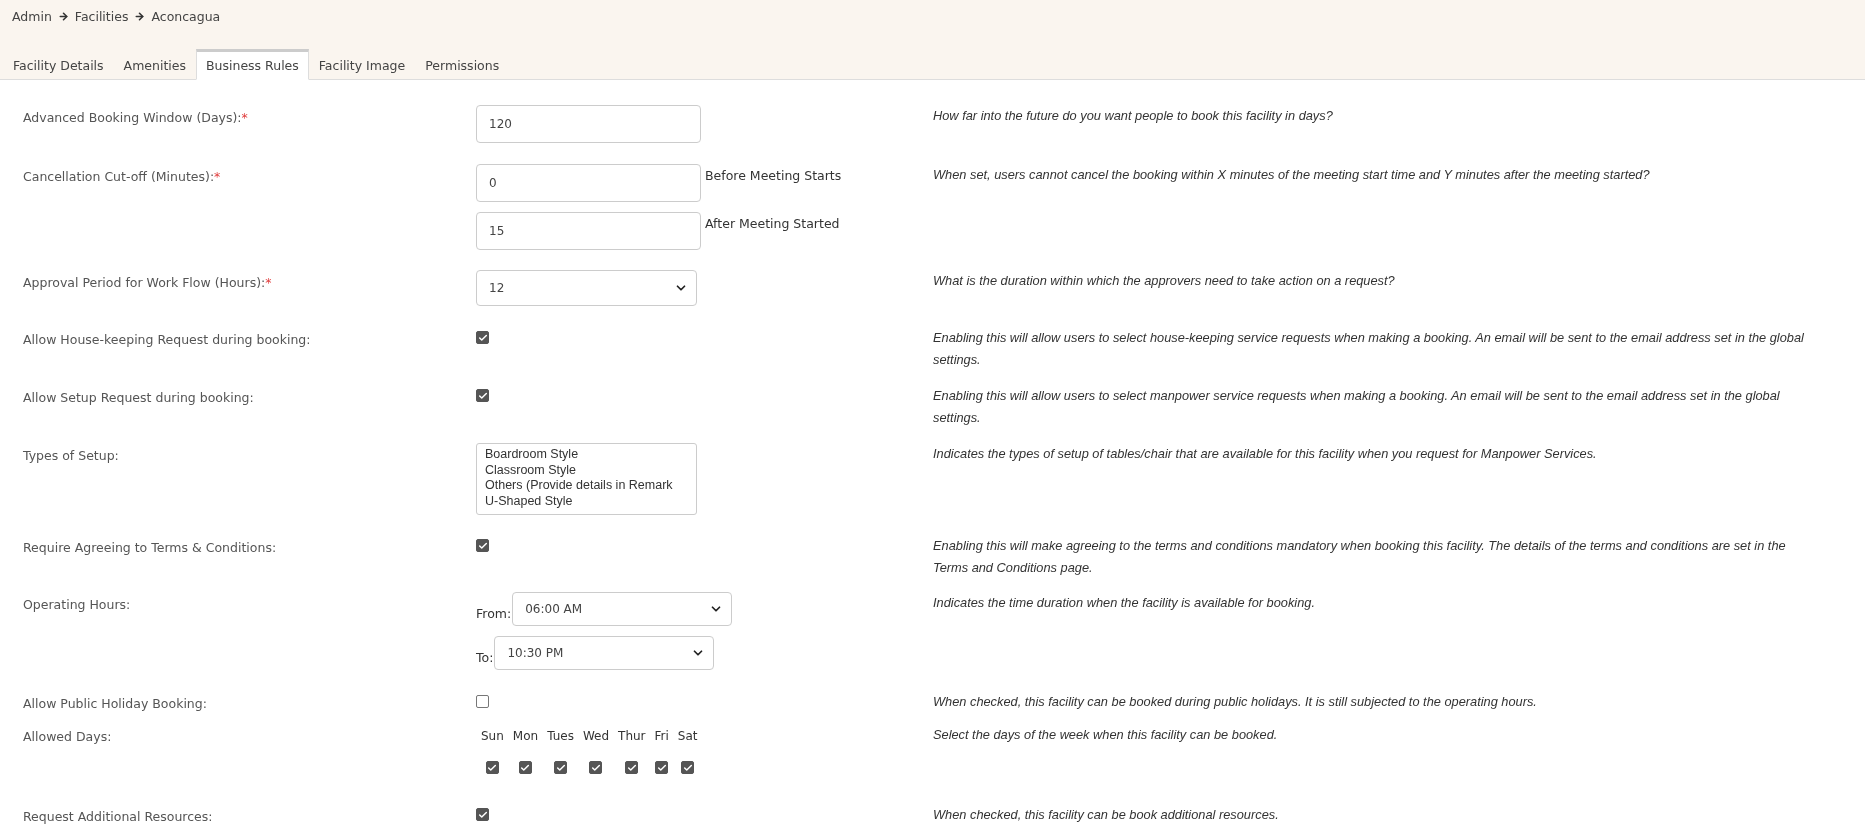 This screenshot has width=1865, height=827. What do you see at coordinates (32, 16) in the screenshot?
I see `breadcrumb-link: Admin` at bounding box center [32, 16].